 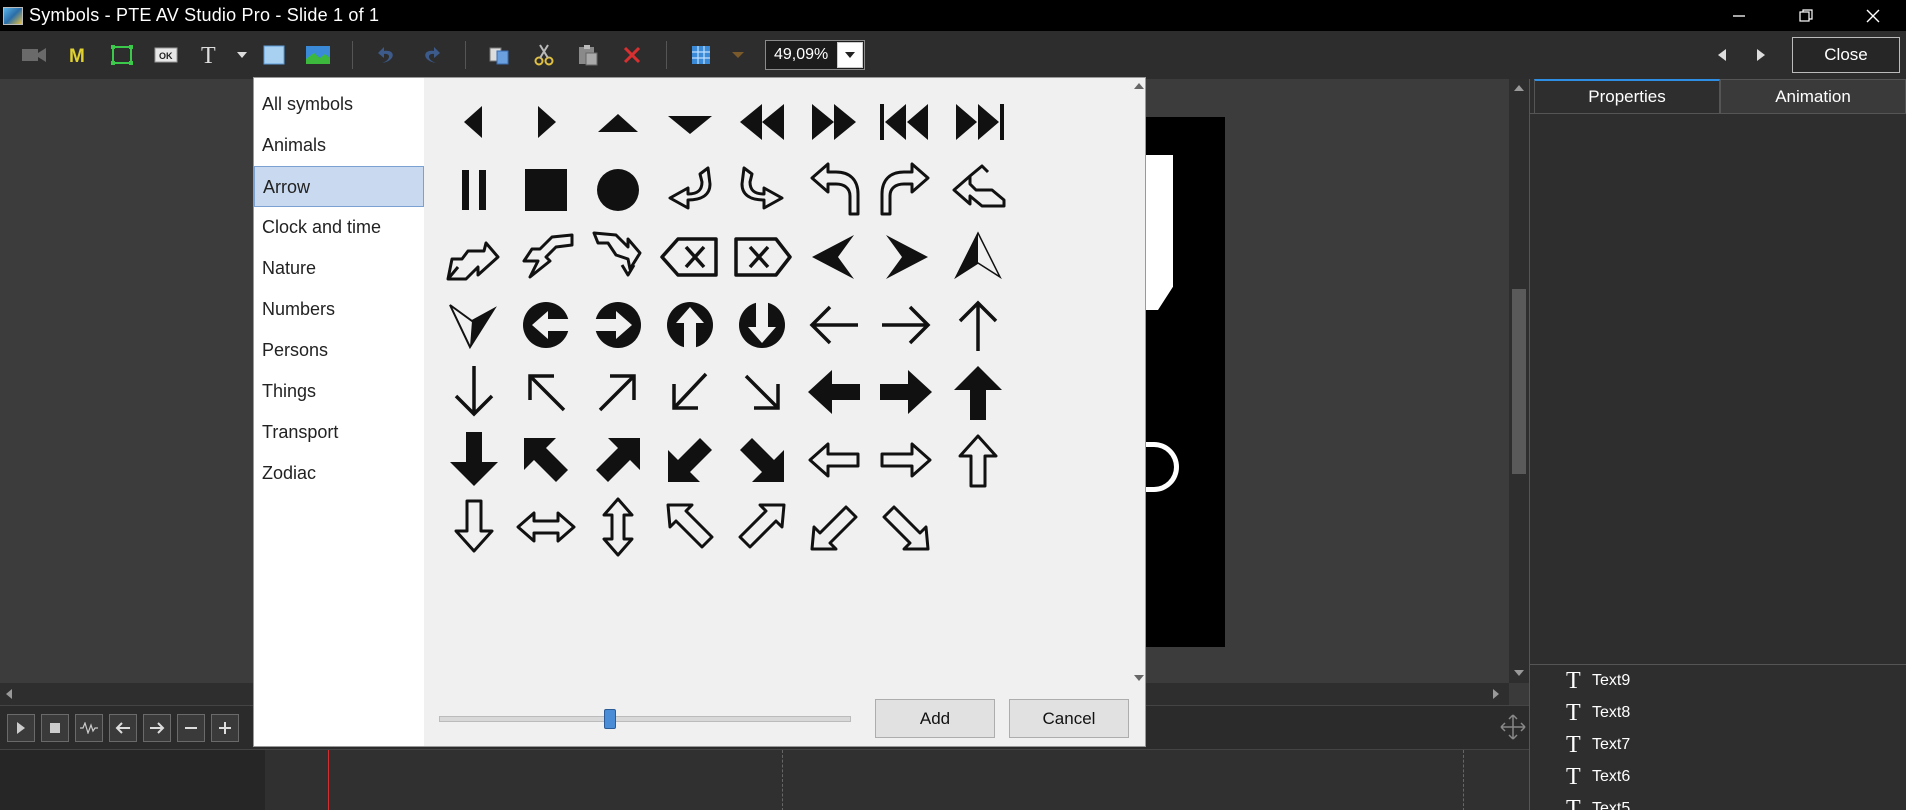 I want to click on slider-handle, so click(x=610, y=719).